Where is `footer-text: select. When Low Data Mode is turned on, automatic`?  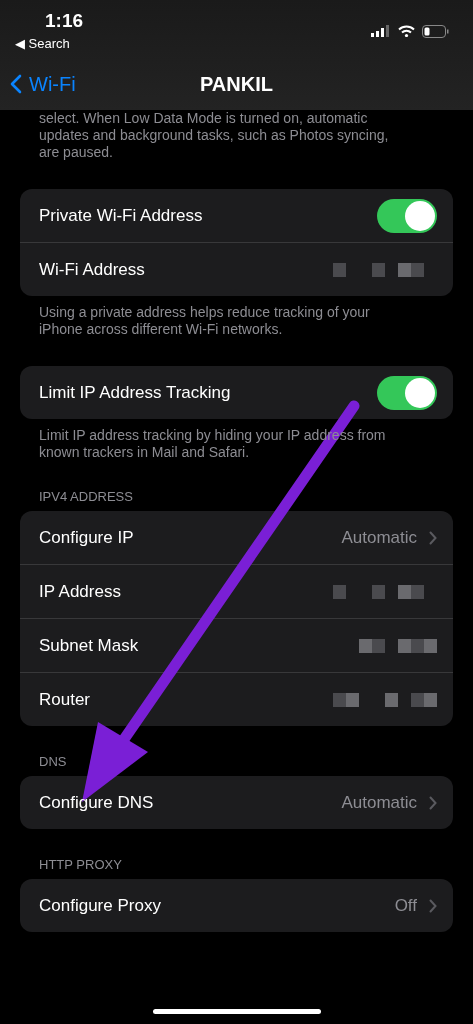
footer-text: select. When Low Data Mode is turned on, automatic is located at coordinates (204, 118).